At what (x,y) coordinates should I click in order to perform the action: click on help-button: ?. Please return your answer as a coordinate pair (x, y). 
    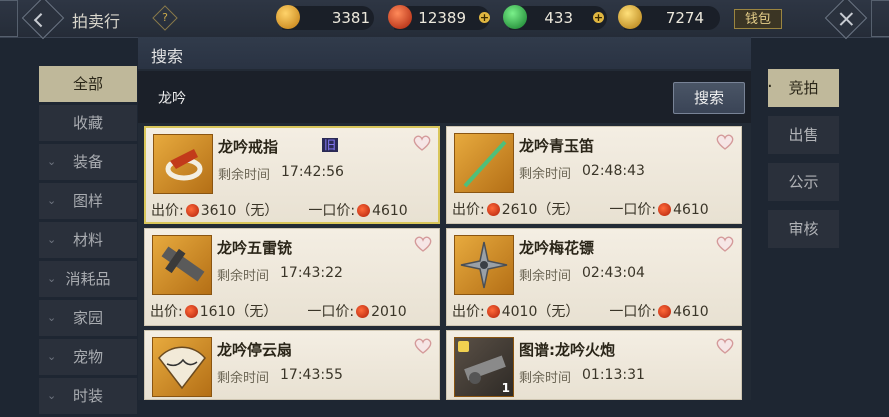
    Looking at the image, I should click on (165, 18).